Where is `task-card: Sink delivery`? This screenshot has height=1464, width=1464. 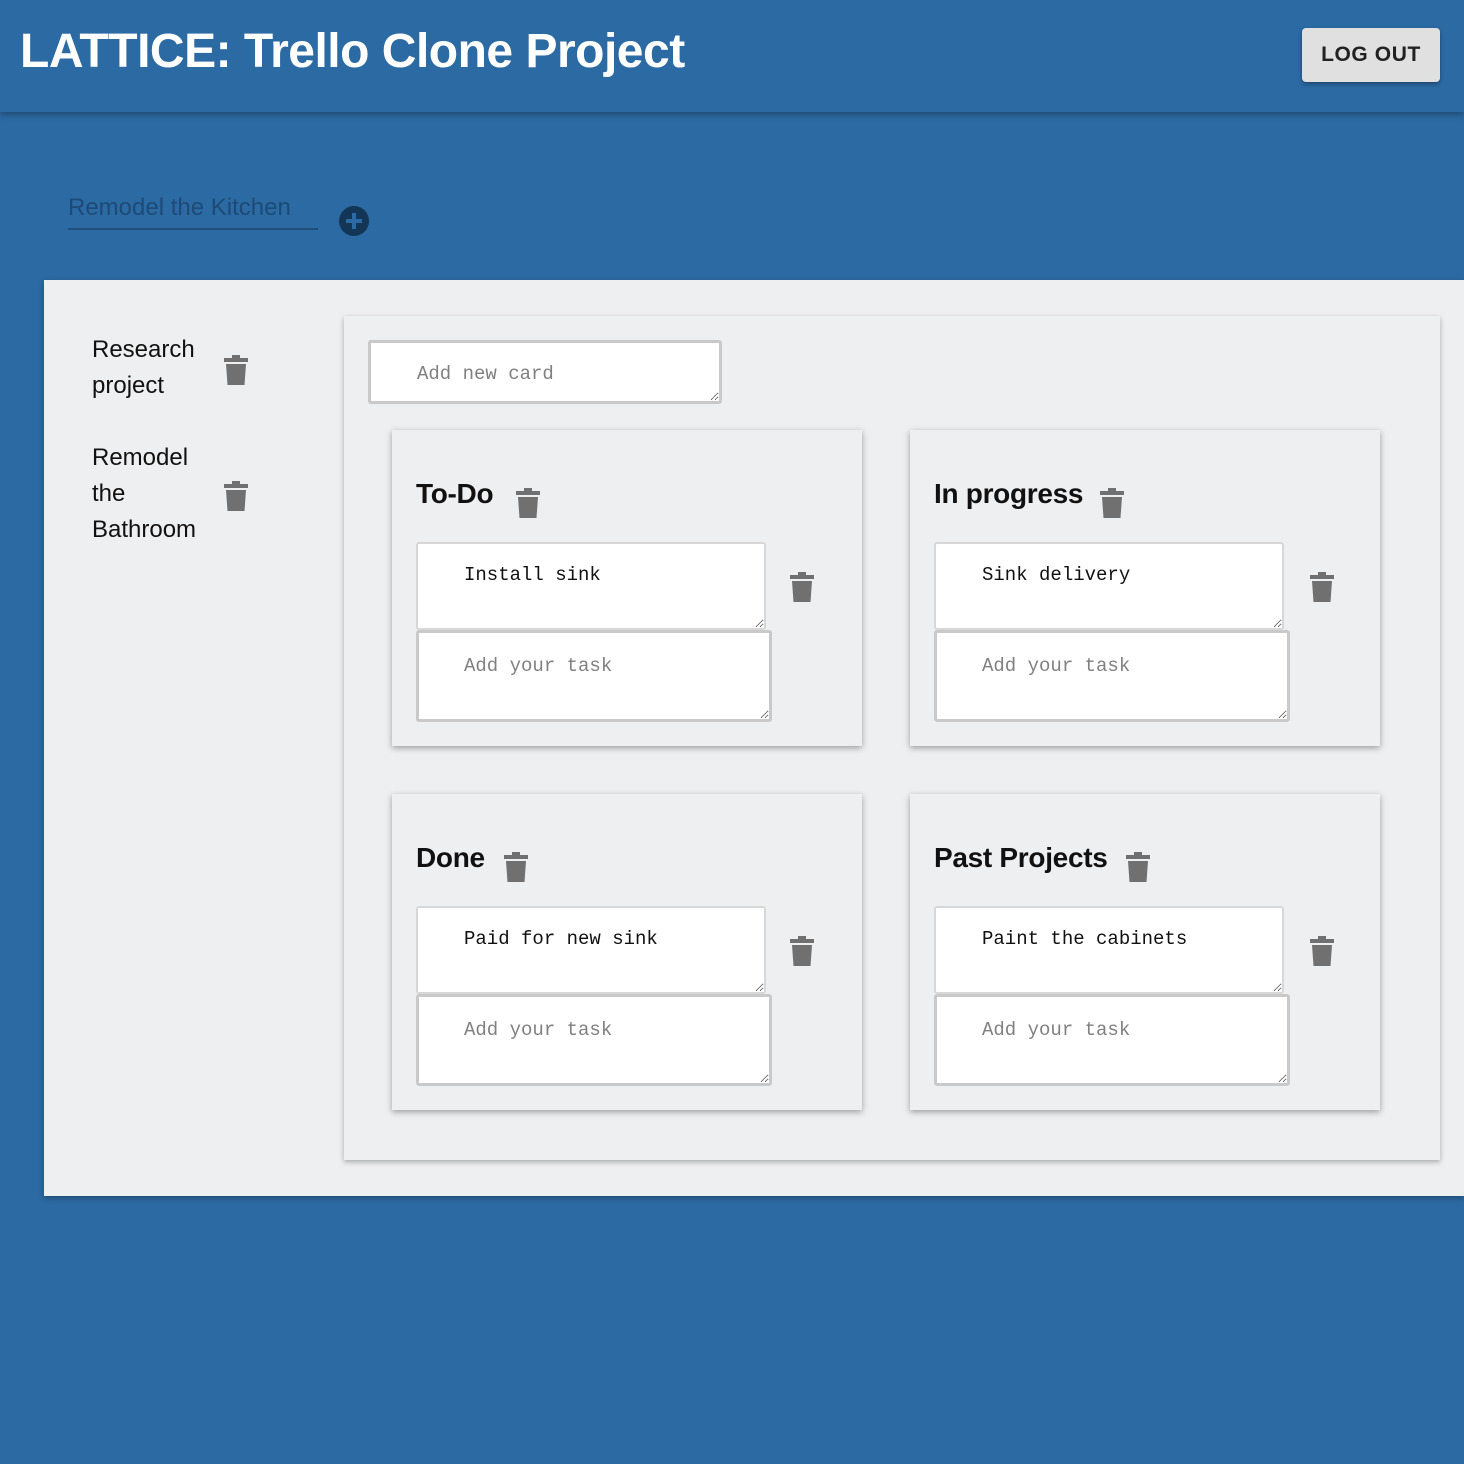
task-card: Sink delivery is located at coordinates (1109, 586).